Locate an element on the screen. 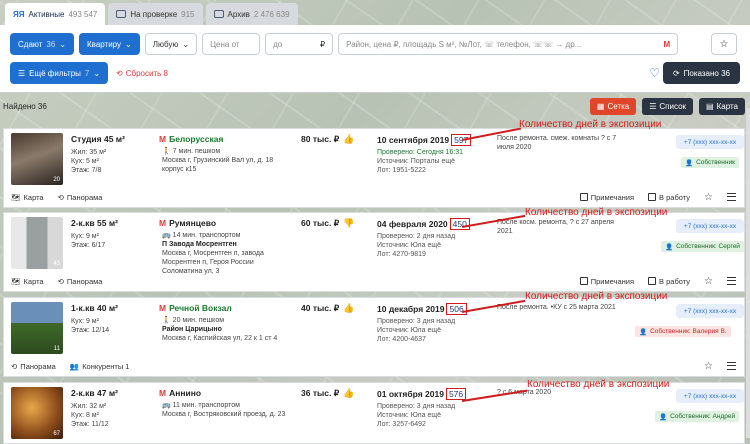 The image size is (750, 444). shown-results-button: ⟳ Показано 36 is located at coordinates (701, 73).